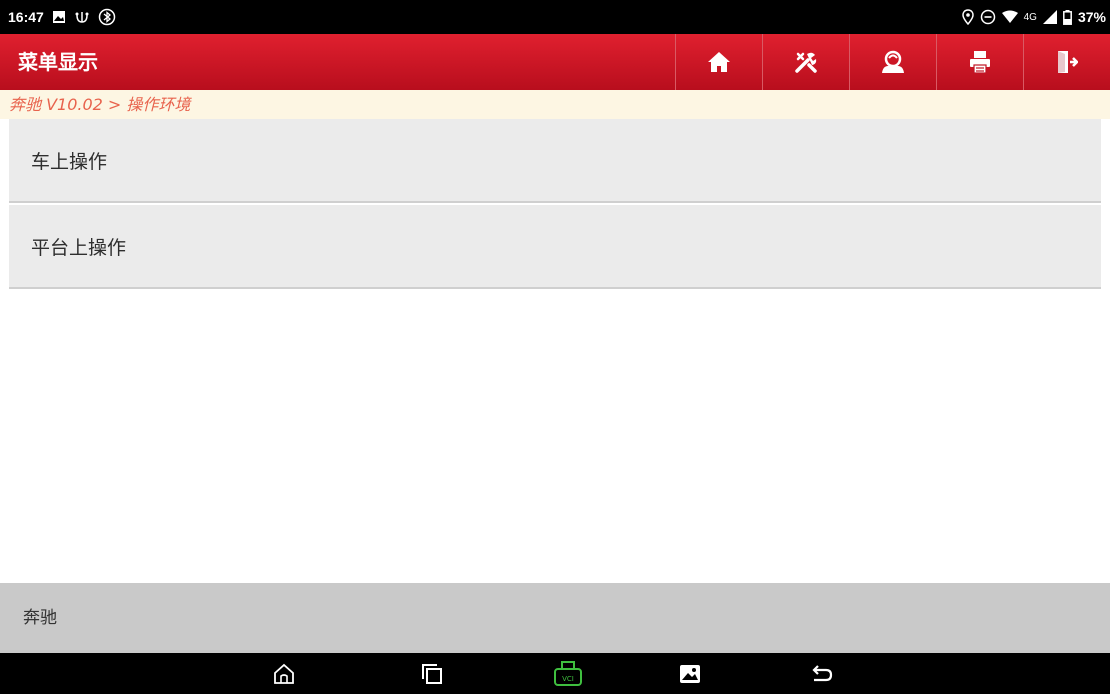  I want to click on gallery-icon, so click(690, 674).